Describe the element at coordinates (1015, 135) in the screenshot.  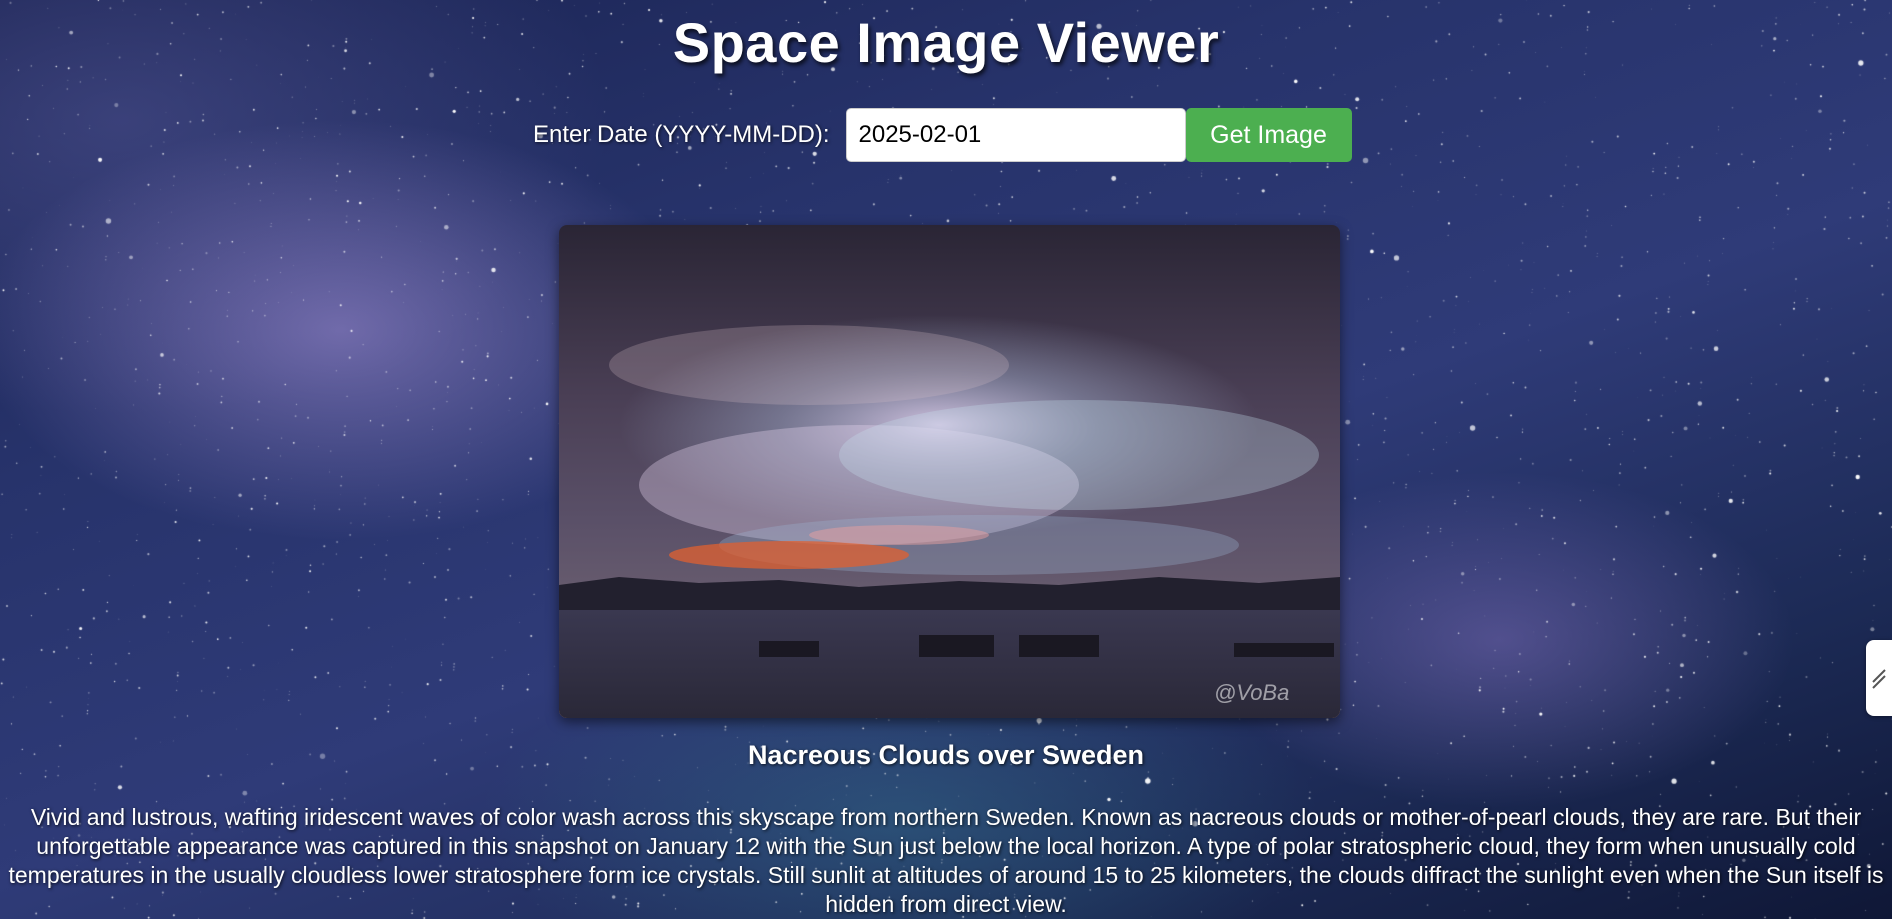
I see `date-input` at that location.